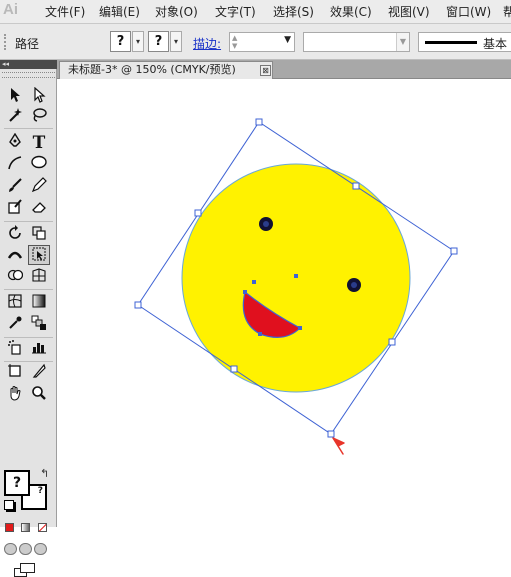  Describe the element at coordinates (15, 165) in the screenshot. I see `line-segment-tool-icon` at that location.